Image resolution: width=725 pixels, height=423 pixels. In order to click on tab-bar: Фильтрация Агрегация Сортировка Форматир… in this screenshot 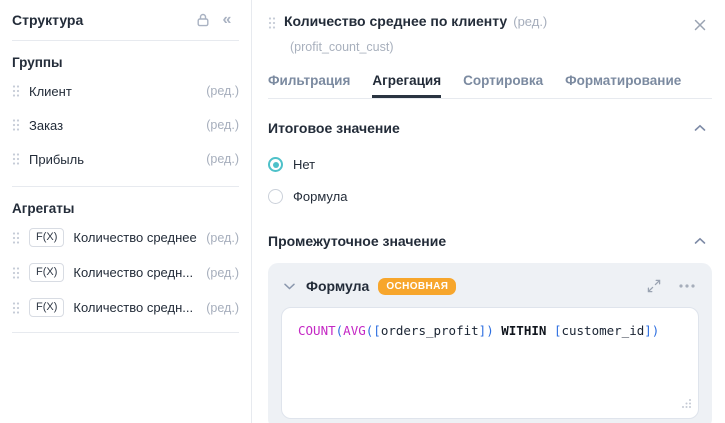, I will do `click(490, 80)`.